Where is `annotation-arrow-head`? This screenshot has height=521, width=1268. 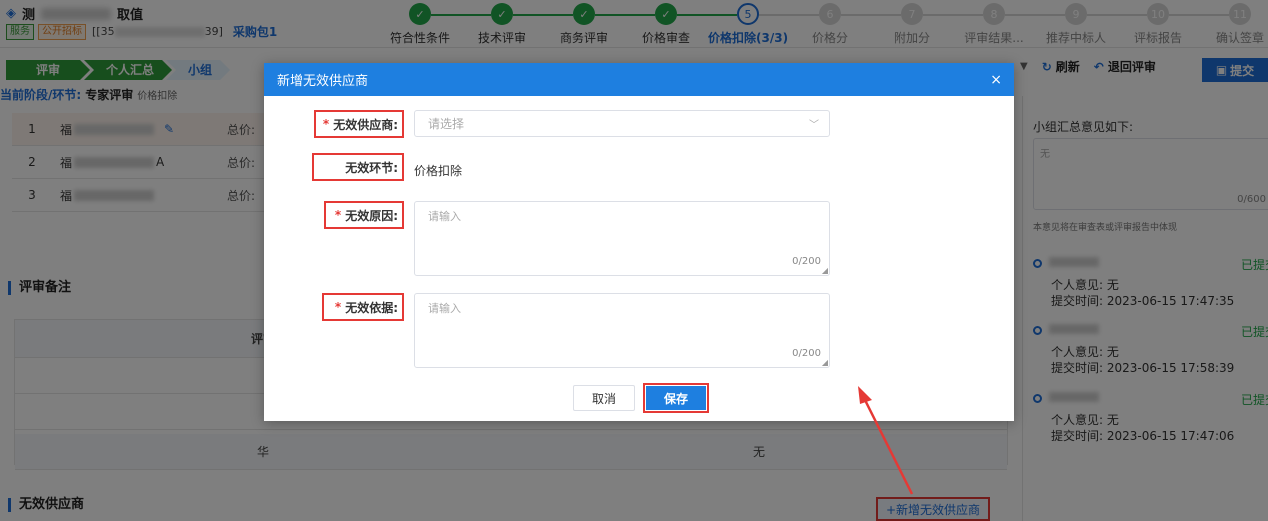 annotation-arrow-head is located at coordinates (865, 395).